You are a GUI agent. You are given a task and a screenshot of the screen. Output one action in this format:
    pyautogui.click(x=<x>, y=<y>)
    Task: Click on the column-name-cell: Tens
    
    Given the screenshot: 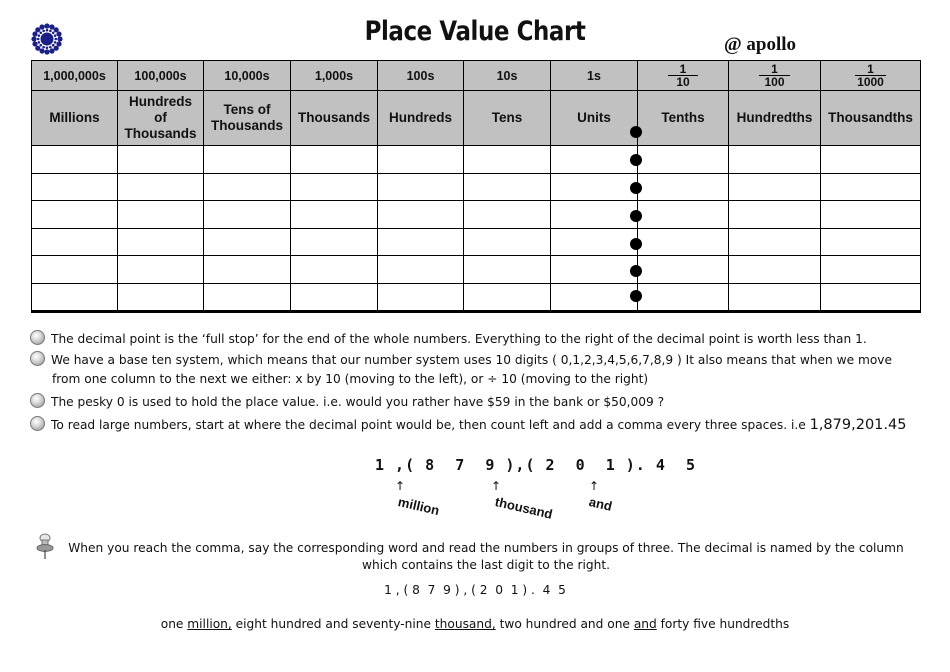 What is the action you would take?
    pyautogui.click(x=507, y=118)
    